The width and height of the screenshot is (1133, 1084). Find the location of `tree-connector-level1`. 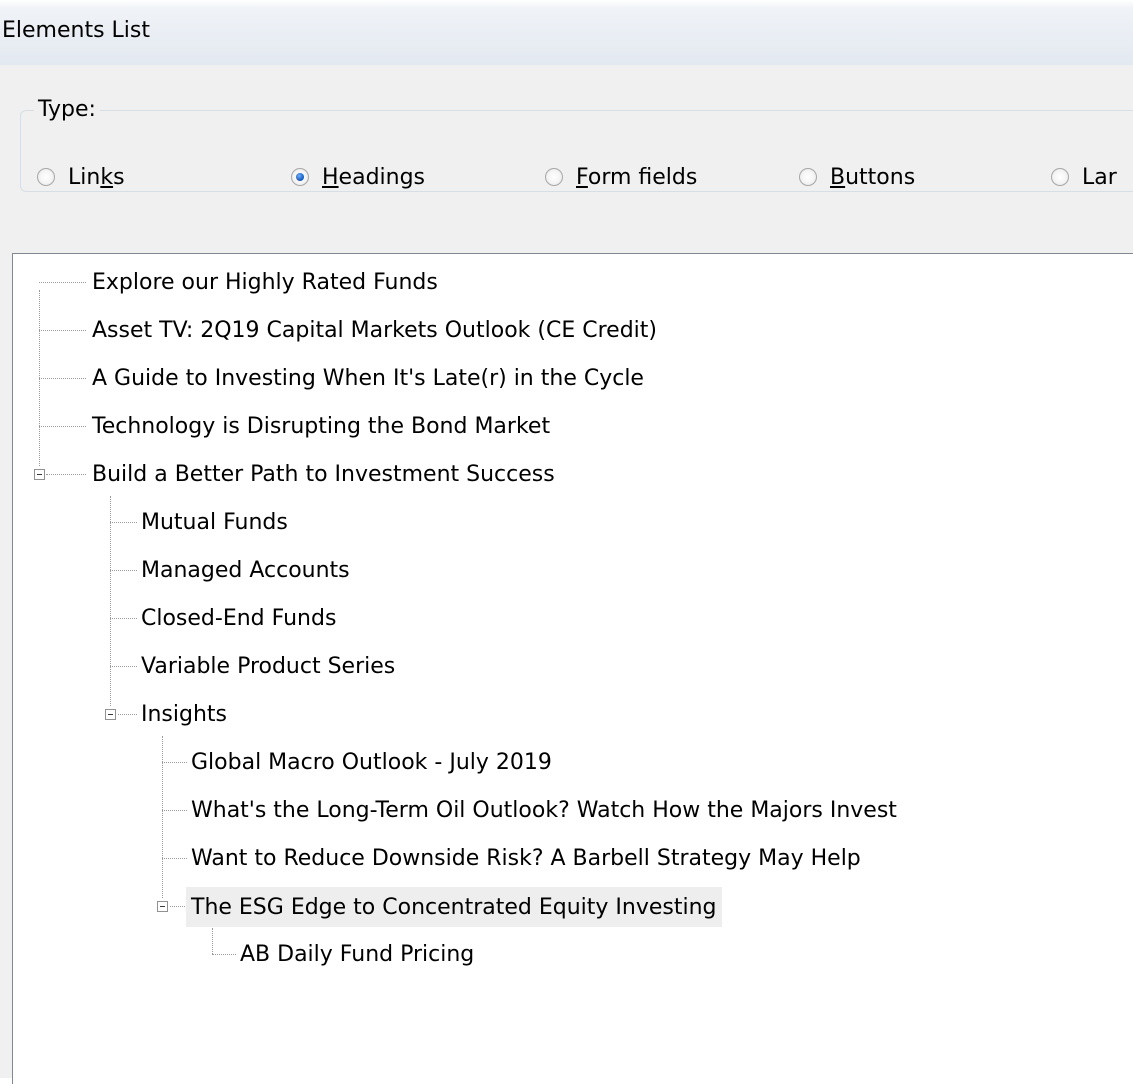

tree-connector-level1 is located at coordinates (110, 601).